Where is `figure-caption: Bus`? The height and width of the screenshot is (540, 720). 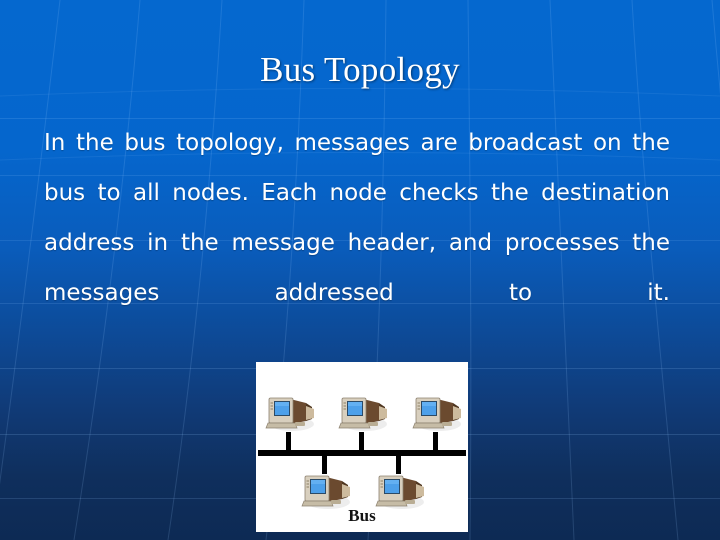
figure-caption: Bus is located at coordinates (362, 515).